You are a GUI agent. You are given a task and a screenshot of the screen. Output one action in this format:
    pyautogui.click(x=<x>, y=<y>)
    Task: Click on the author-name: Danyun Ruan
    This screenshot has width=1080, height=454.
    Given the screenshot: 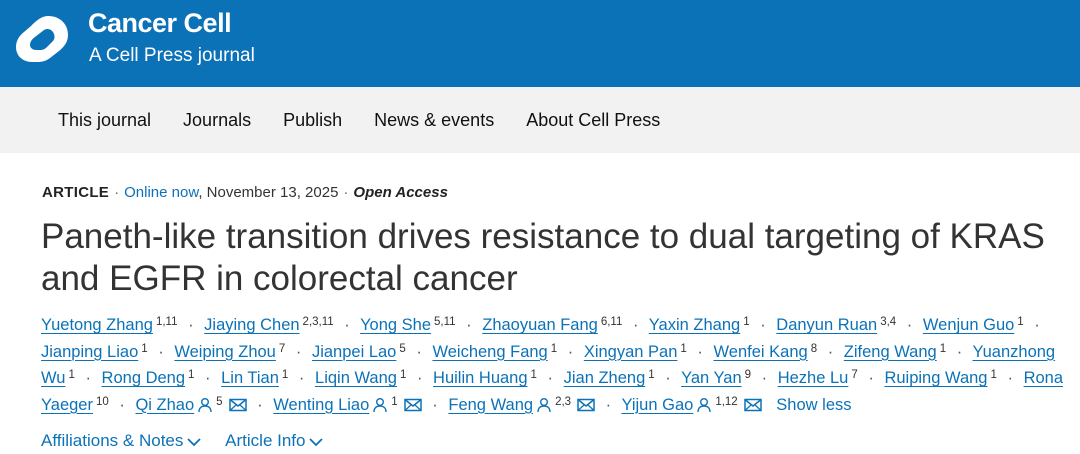 What is the action you would take?
    pyautogui.click(x=826, y=325)
    